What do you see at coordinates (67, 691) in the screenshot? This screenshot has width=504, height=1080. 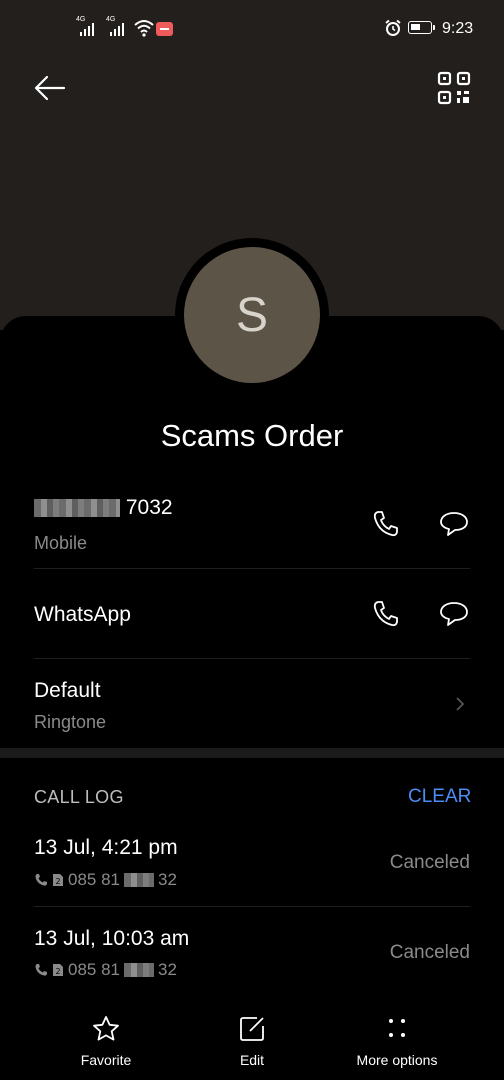 I see `ringtone-value: Default` at bounding box center [67, 691].